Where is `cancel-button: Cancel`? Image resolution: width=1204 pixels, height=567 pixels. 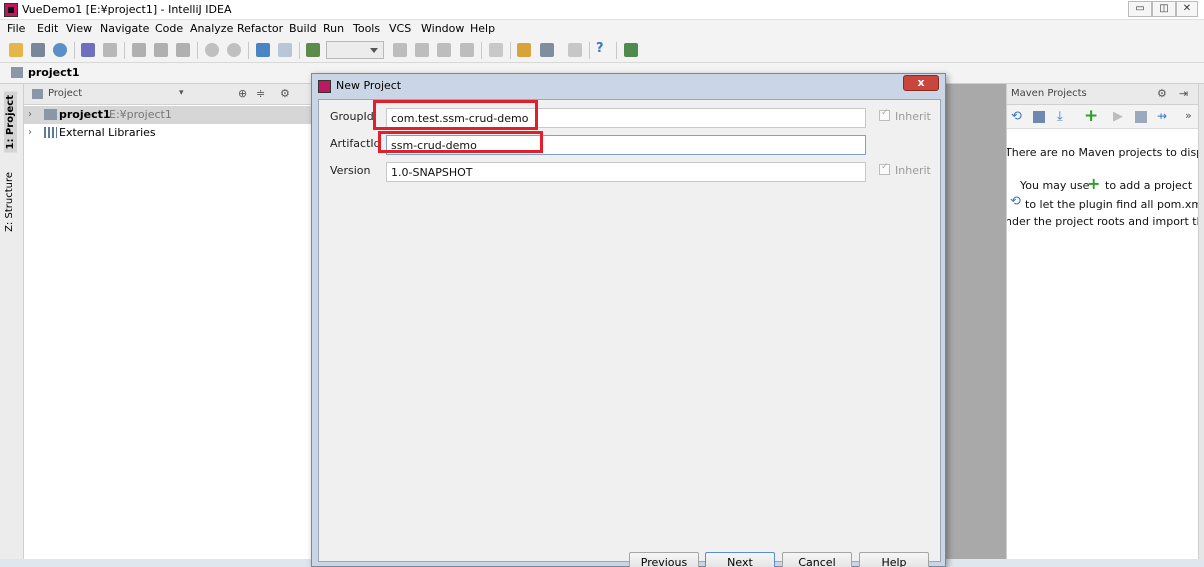 cancel-button: Cancel is located at coordinates (817, 559).